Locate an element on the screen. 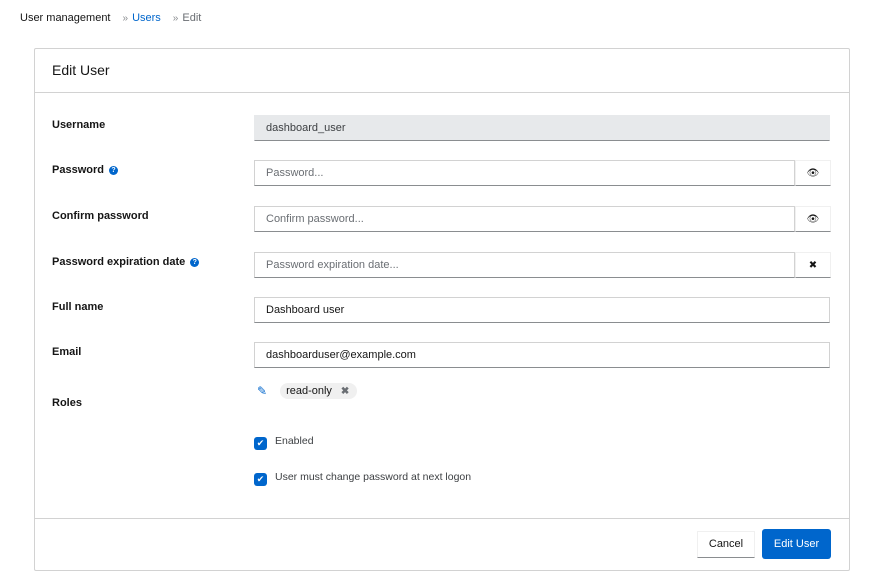  card-title: Edit User is located at coordinates (442, 71).